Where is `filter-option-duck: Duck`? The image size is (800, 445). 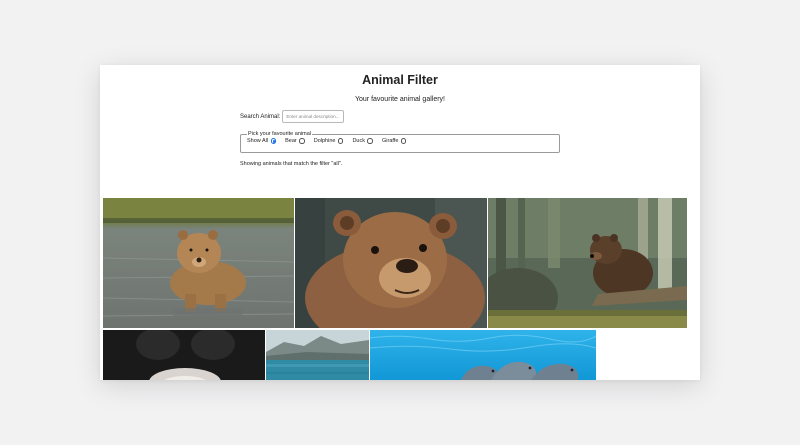
filter-option-duck: Duck is located at coordinates (362, 141).